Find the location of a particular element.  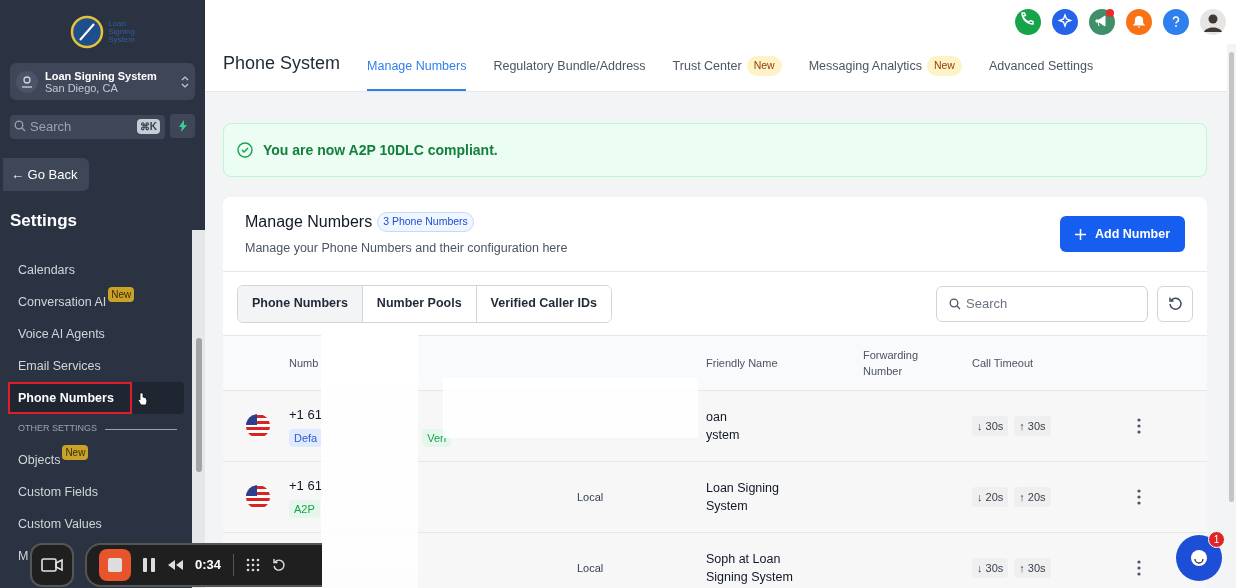

camera-button is located at coordinates (52, 564).